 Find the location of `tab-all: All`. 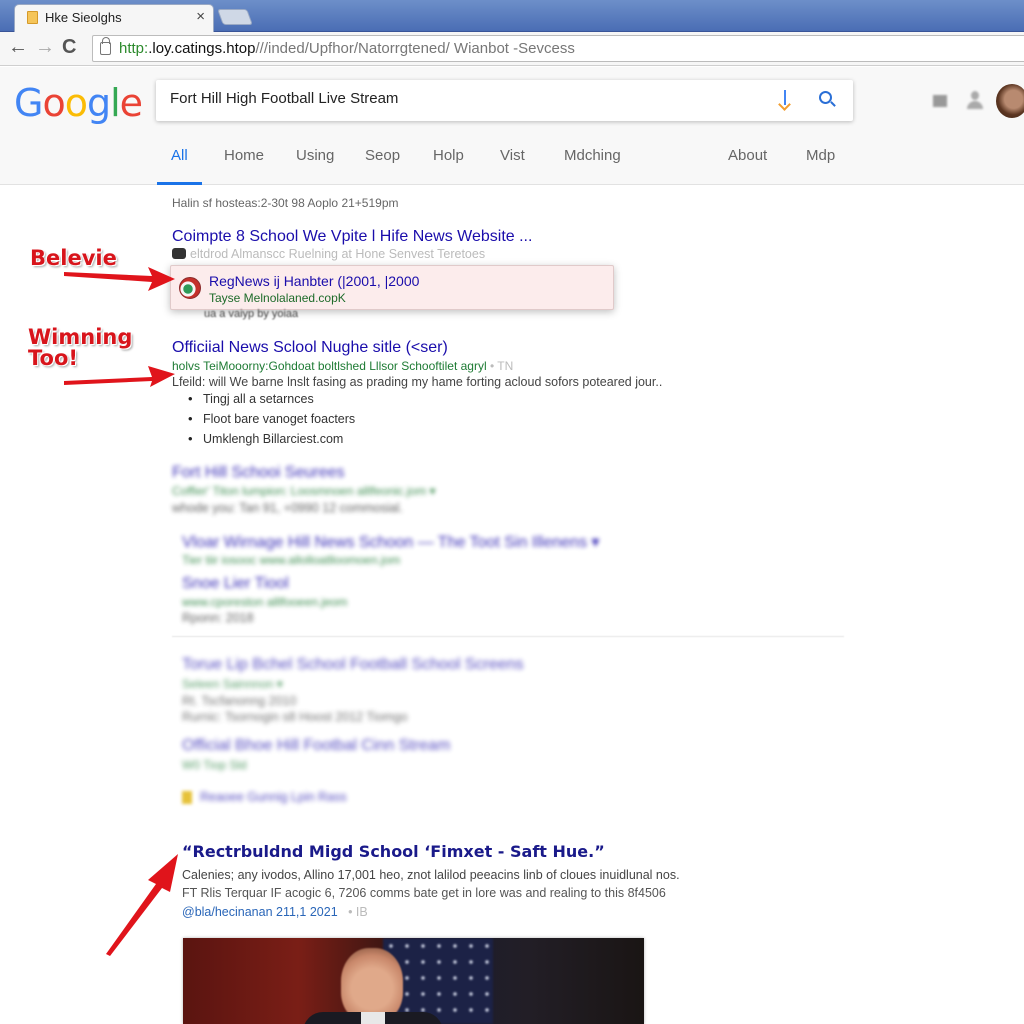

tab-all: All is located at coordinates (179, 166).